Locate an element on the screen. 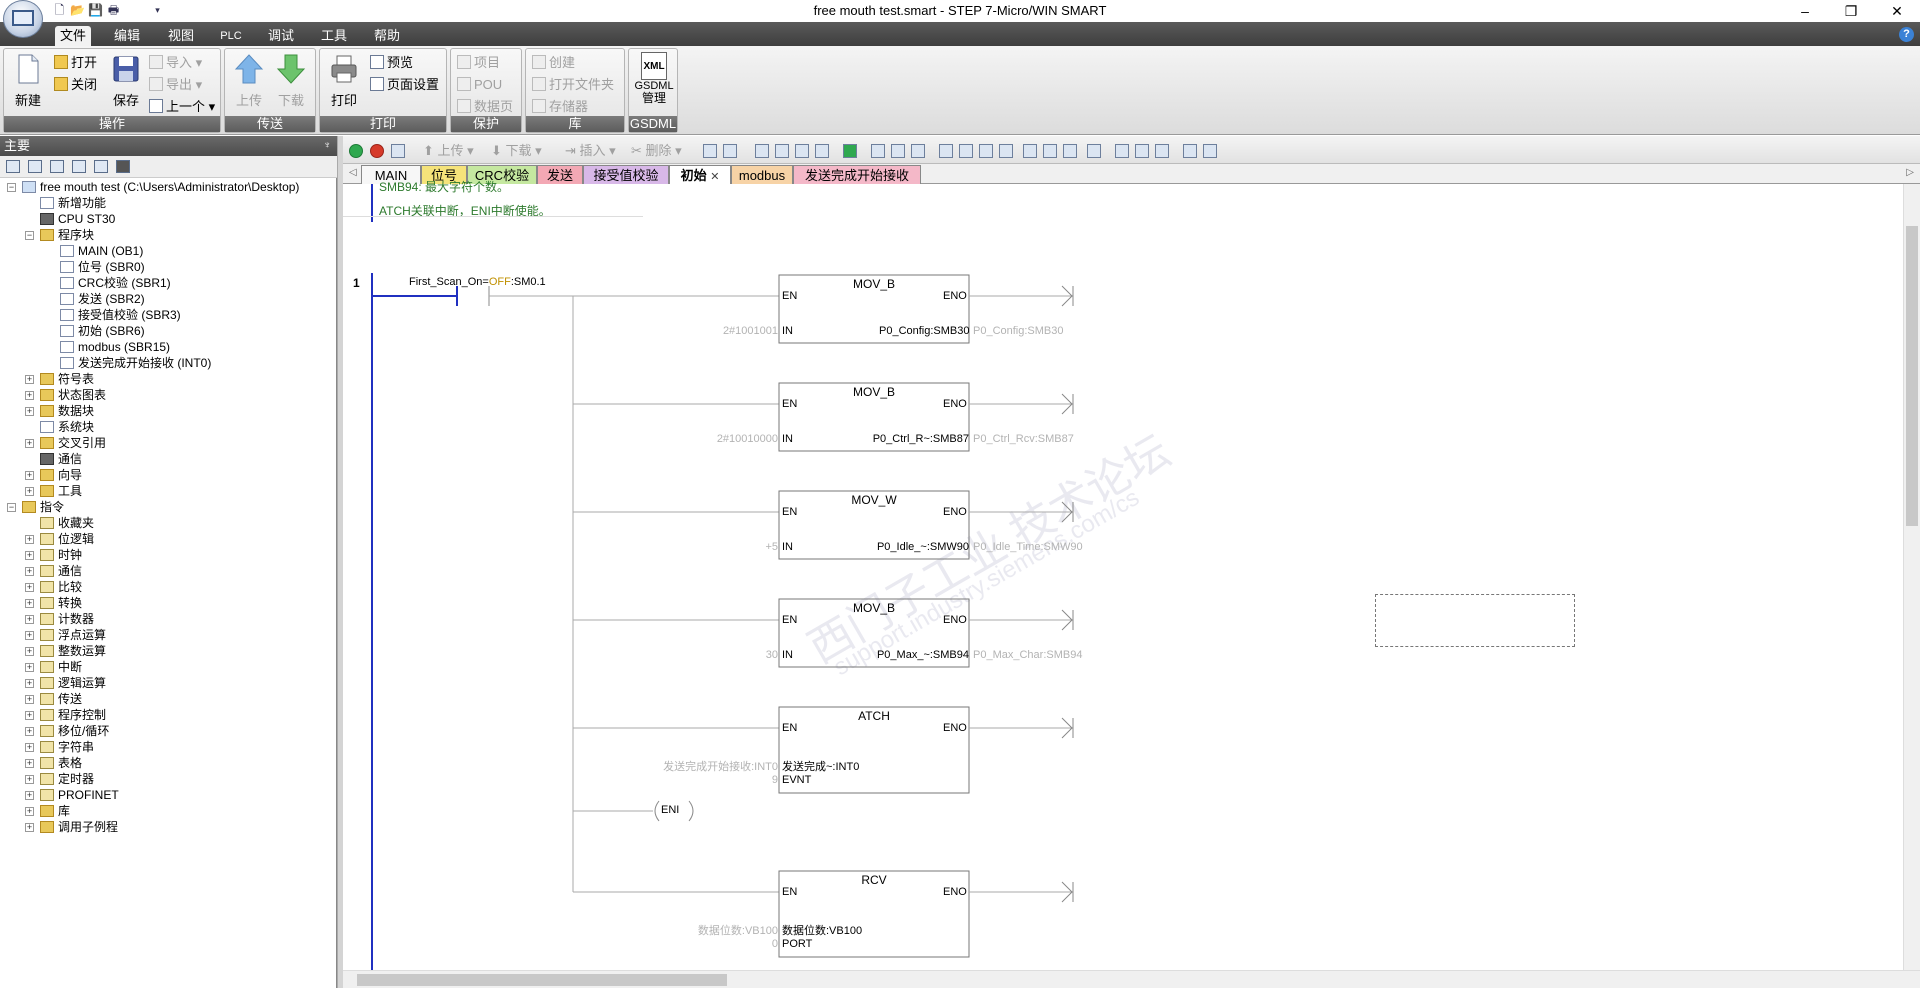 Image resolution: width=1920 pixels, height=988 pixels. vertical-scrollbar is located at coordinates (1911, 577).